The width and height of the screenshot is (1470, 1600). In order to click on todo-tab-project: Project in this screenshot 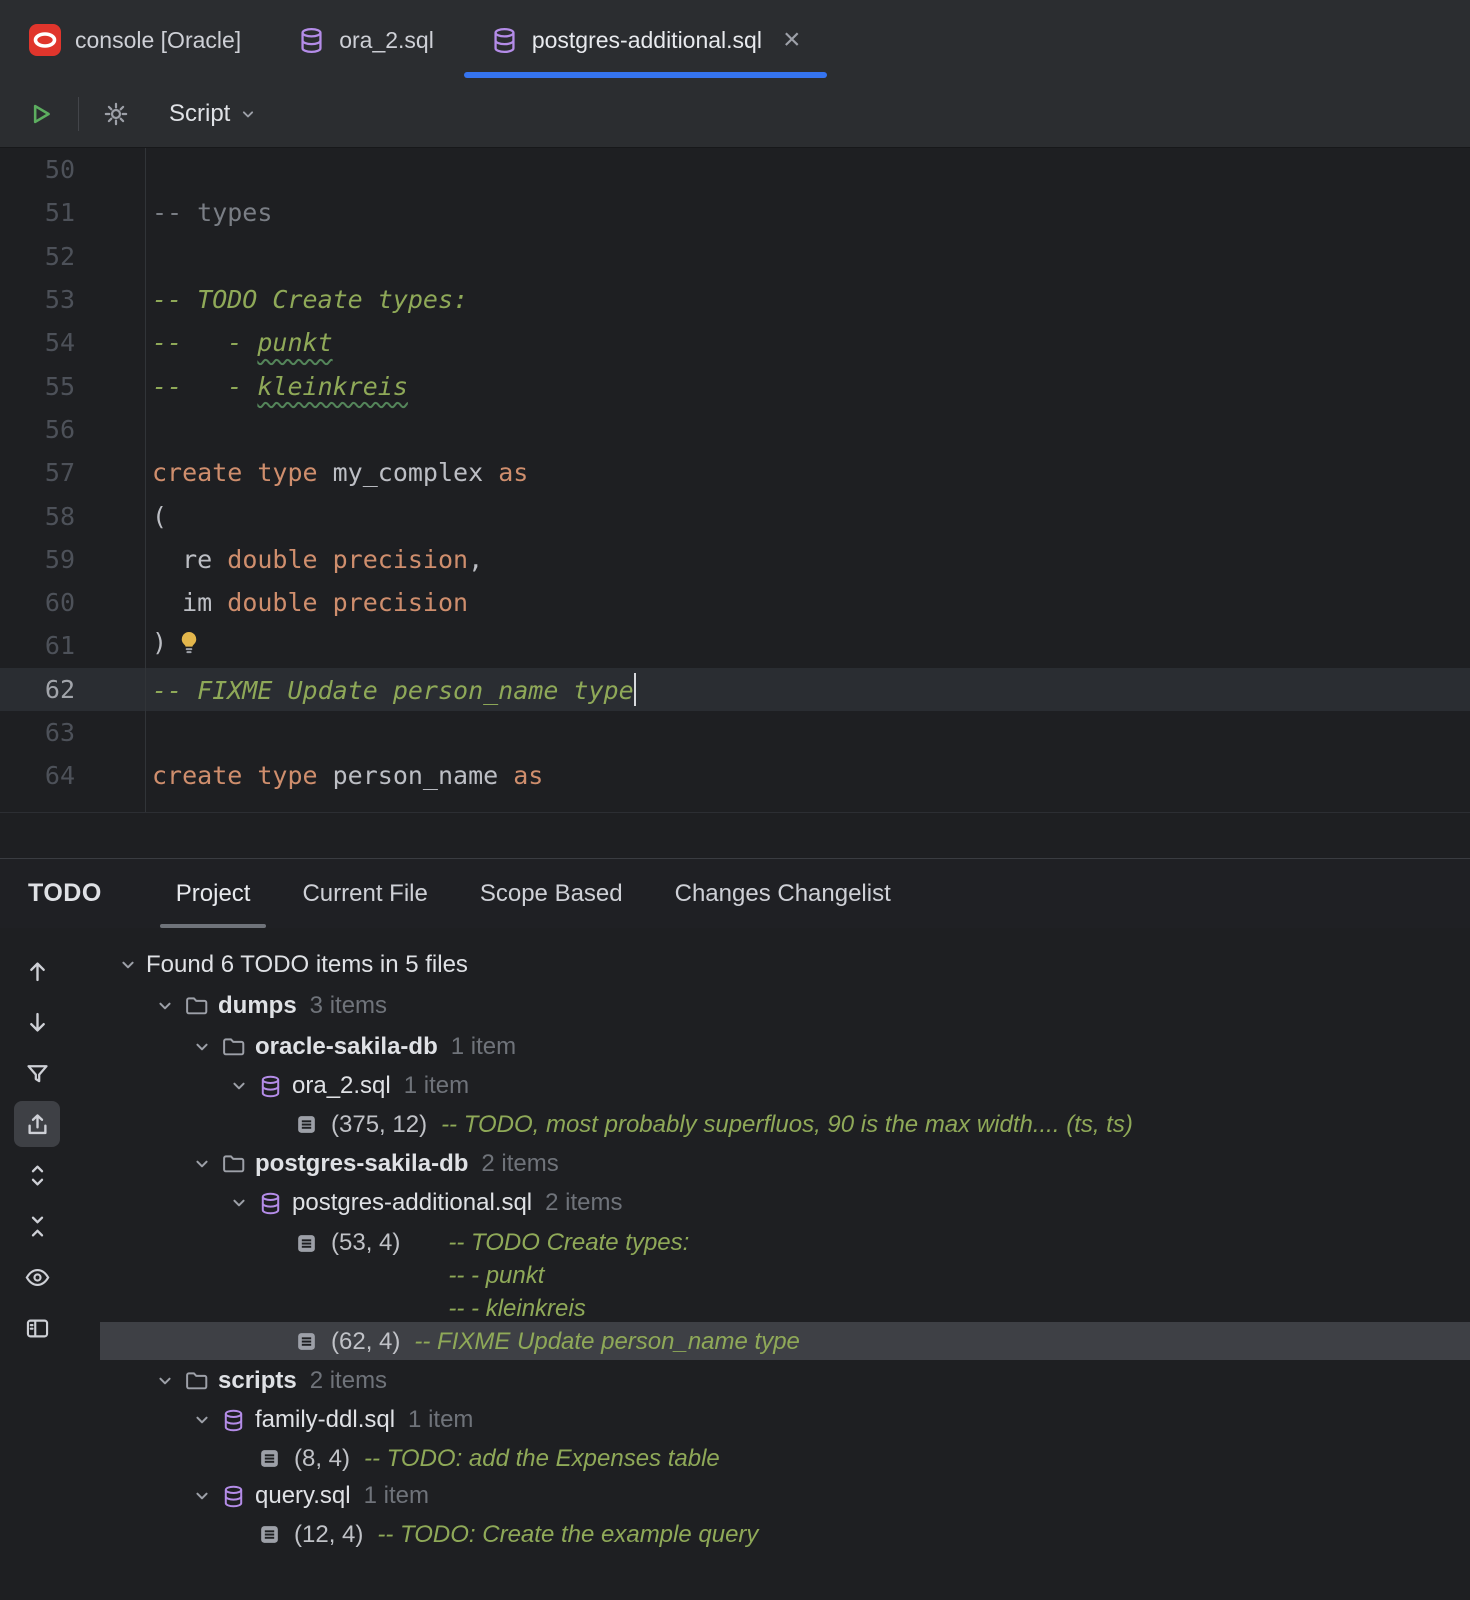, I will do `click(213, 893)`.